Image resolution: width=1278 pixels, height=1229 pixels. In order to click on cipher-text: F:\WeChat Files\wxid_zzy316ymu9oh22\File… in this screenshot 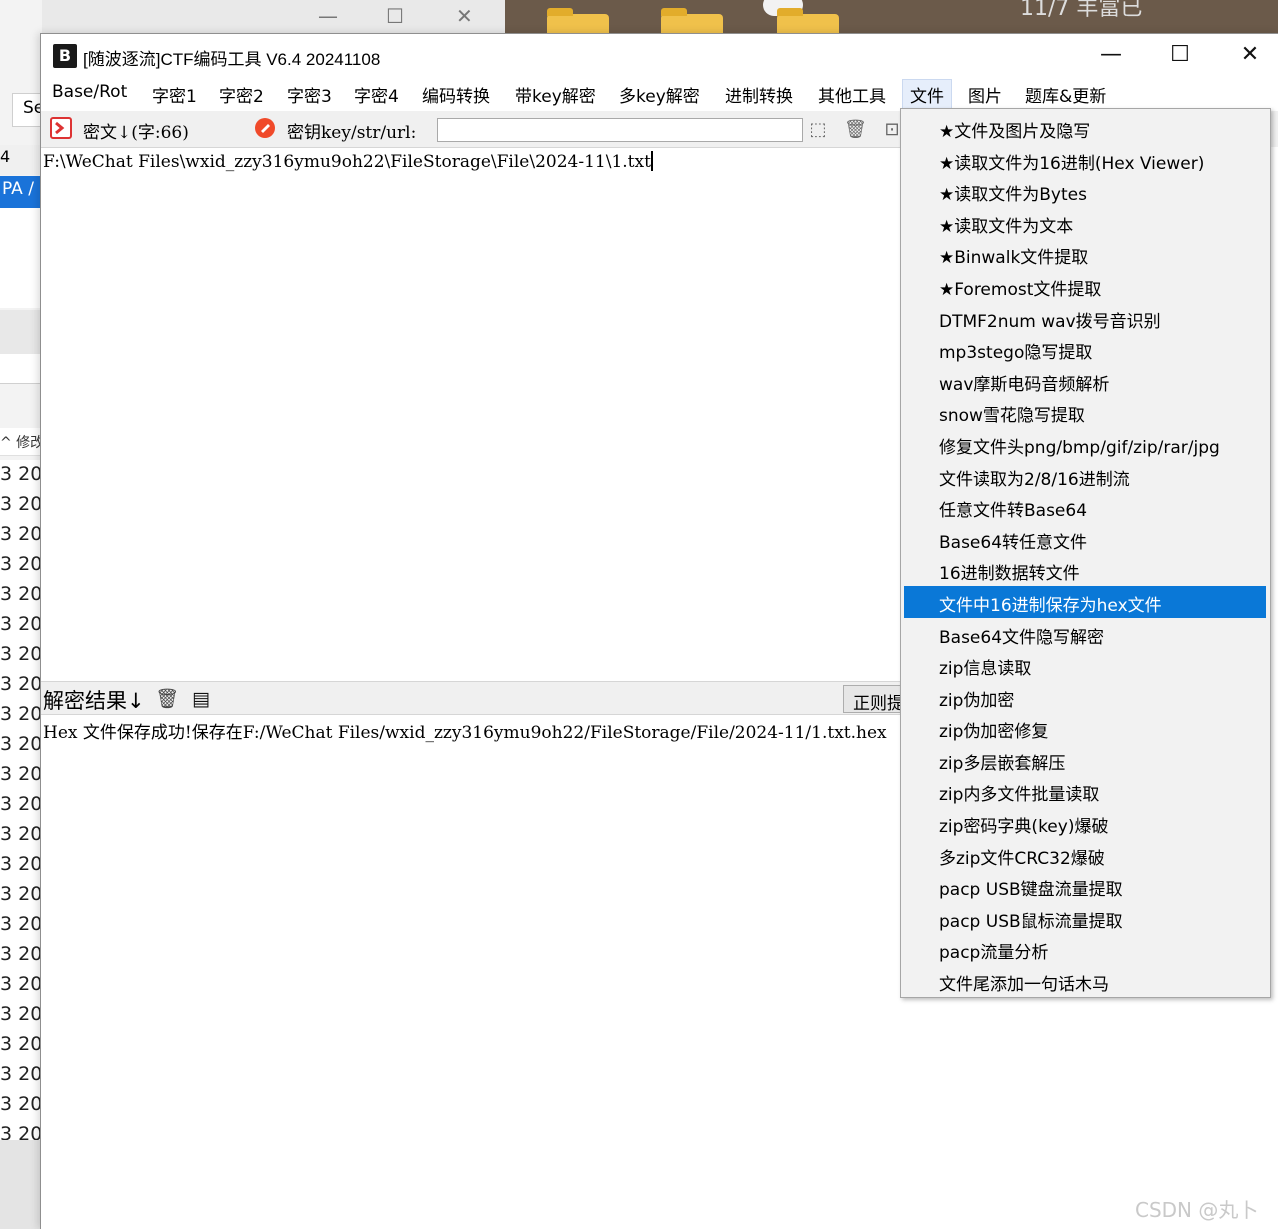, I will do `click(347, 162)`.